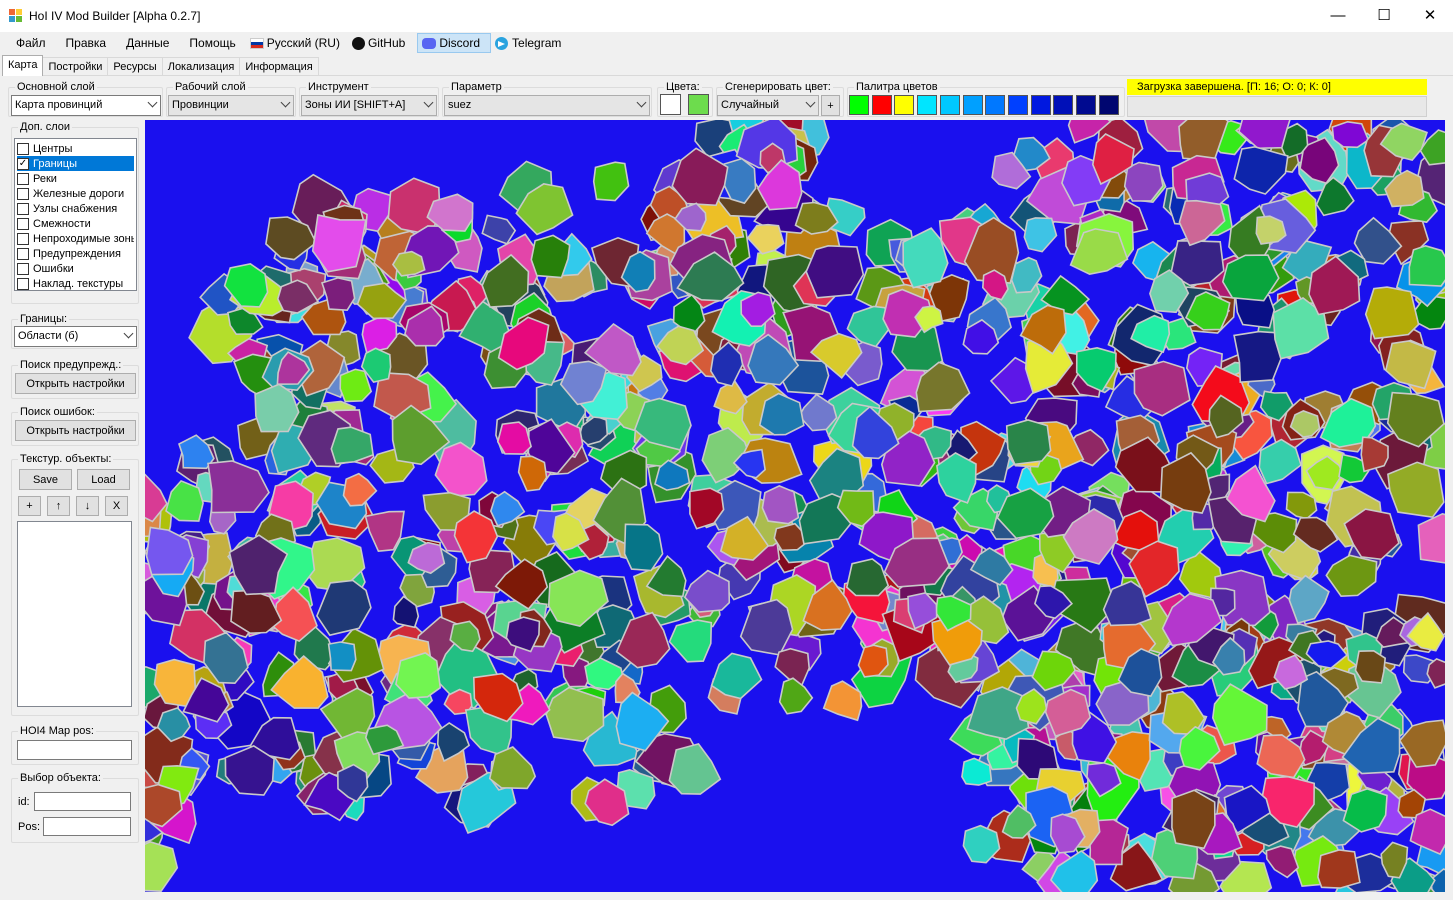 The image size is (1453, 900). I want to click on layer-option: Центры, so click(75, 148).